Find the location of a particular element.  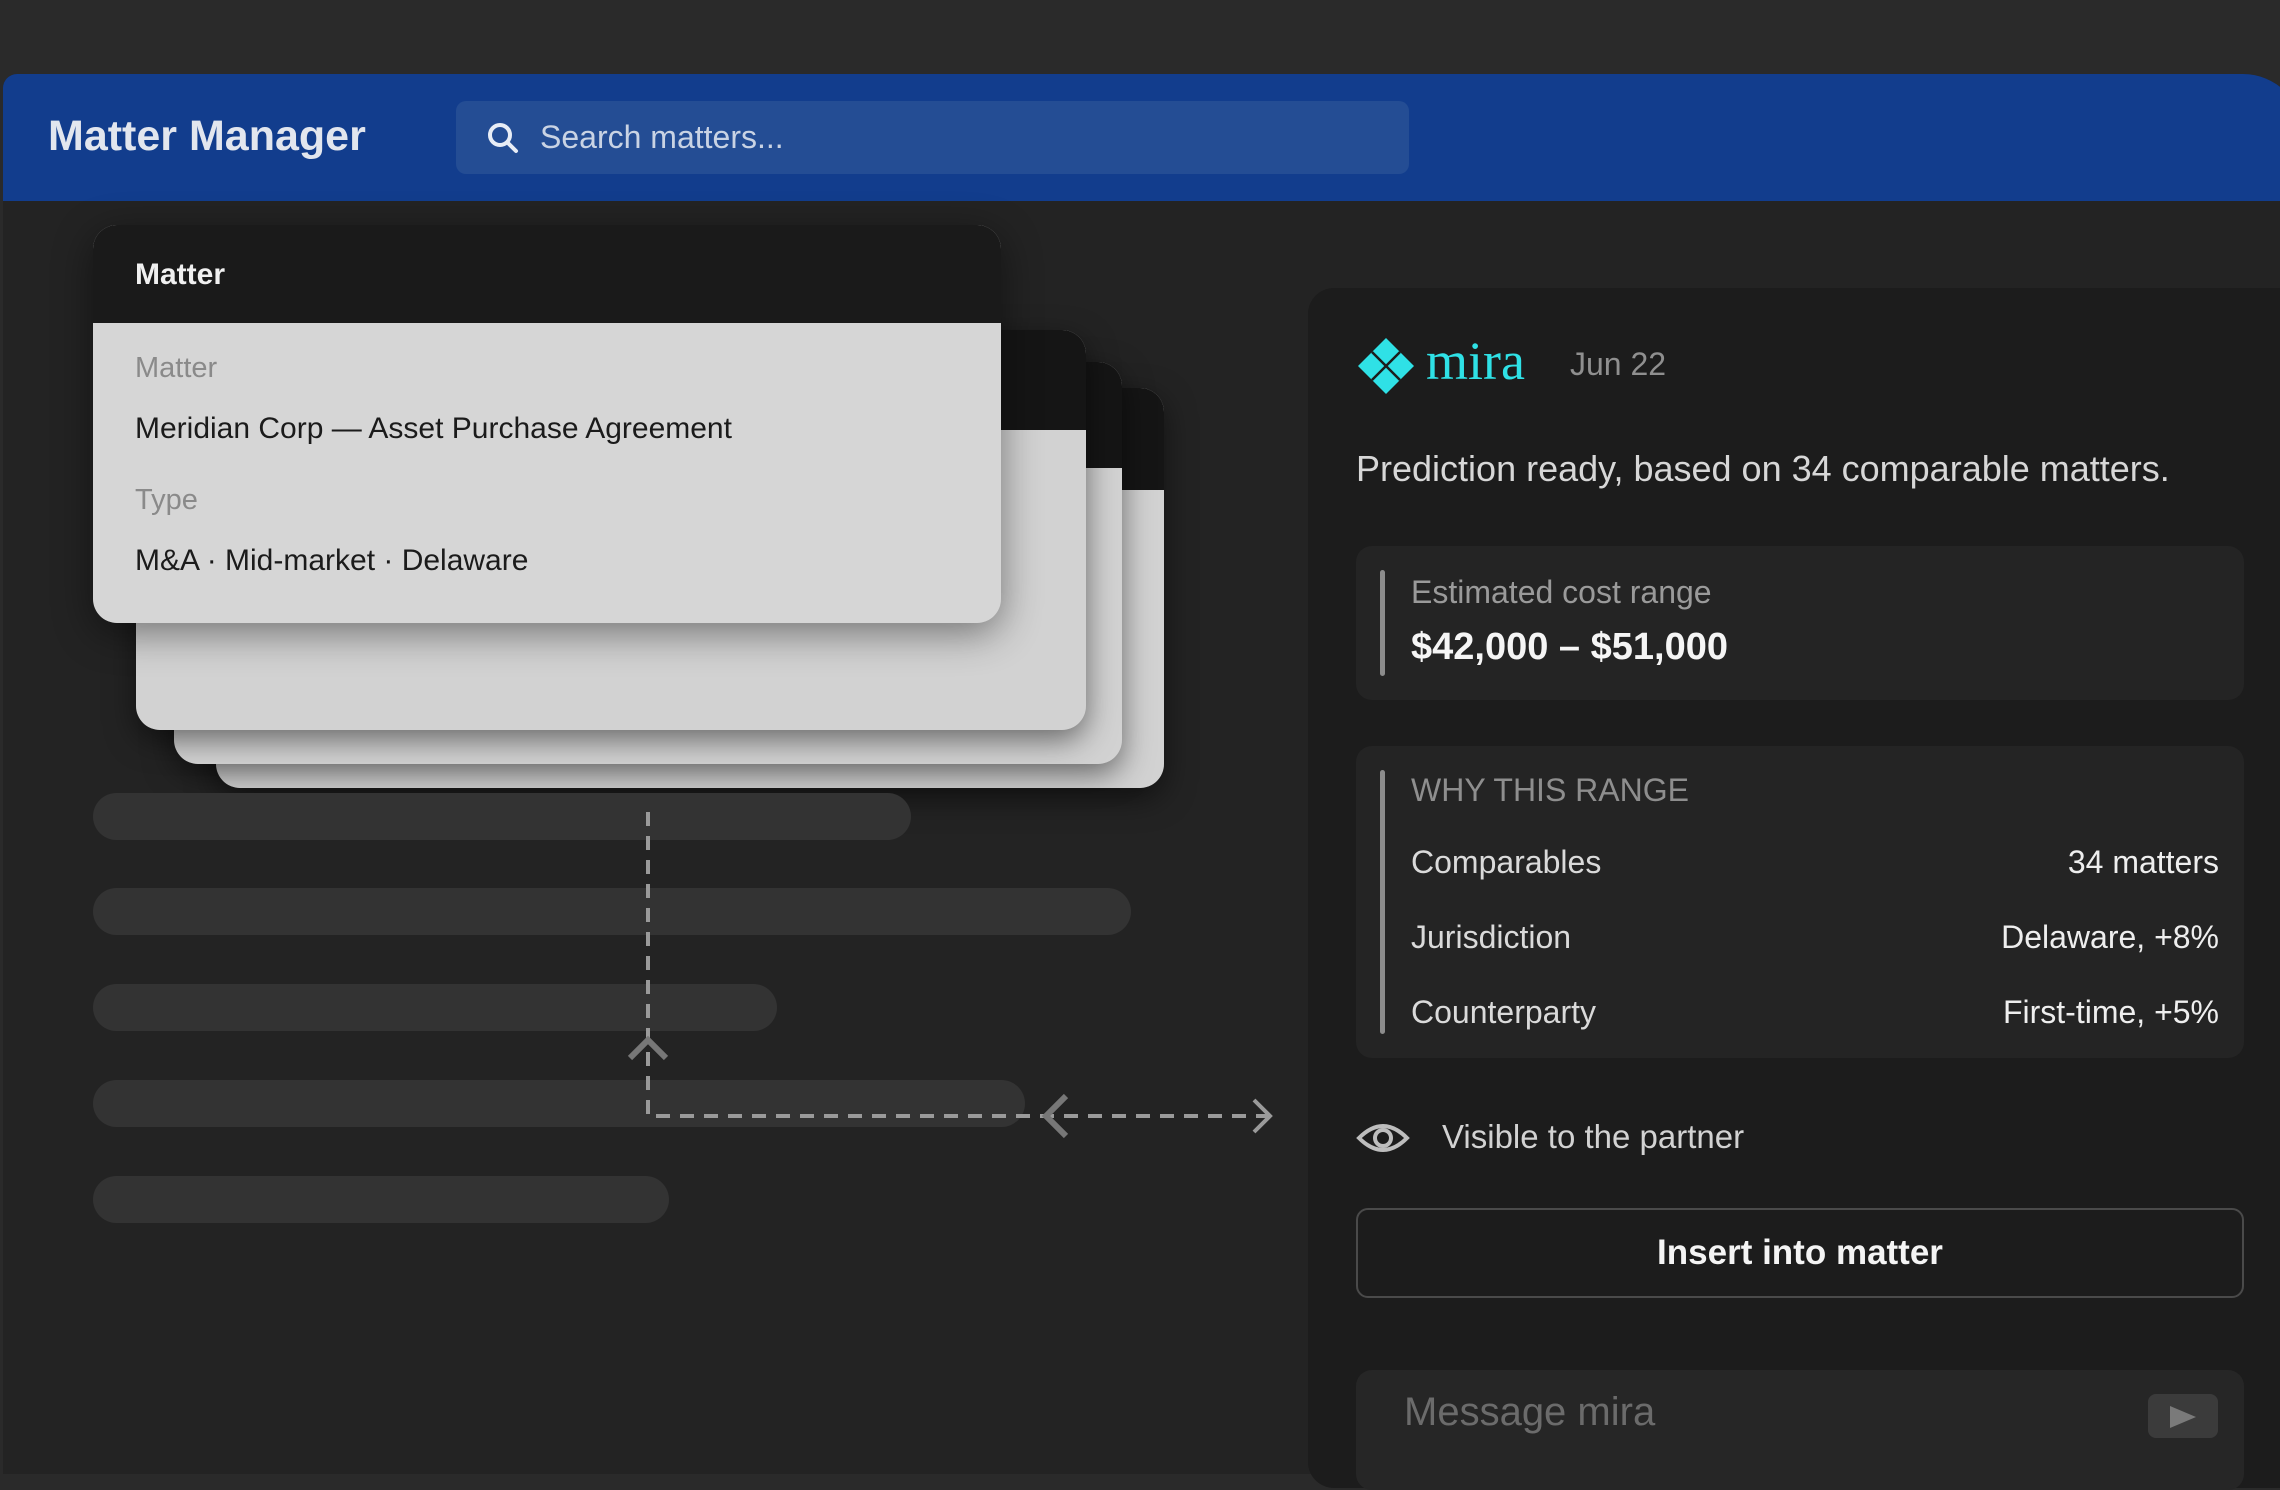

message-input is located at coordinates (1714, 1412).